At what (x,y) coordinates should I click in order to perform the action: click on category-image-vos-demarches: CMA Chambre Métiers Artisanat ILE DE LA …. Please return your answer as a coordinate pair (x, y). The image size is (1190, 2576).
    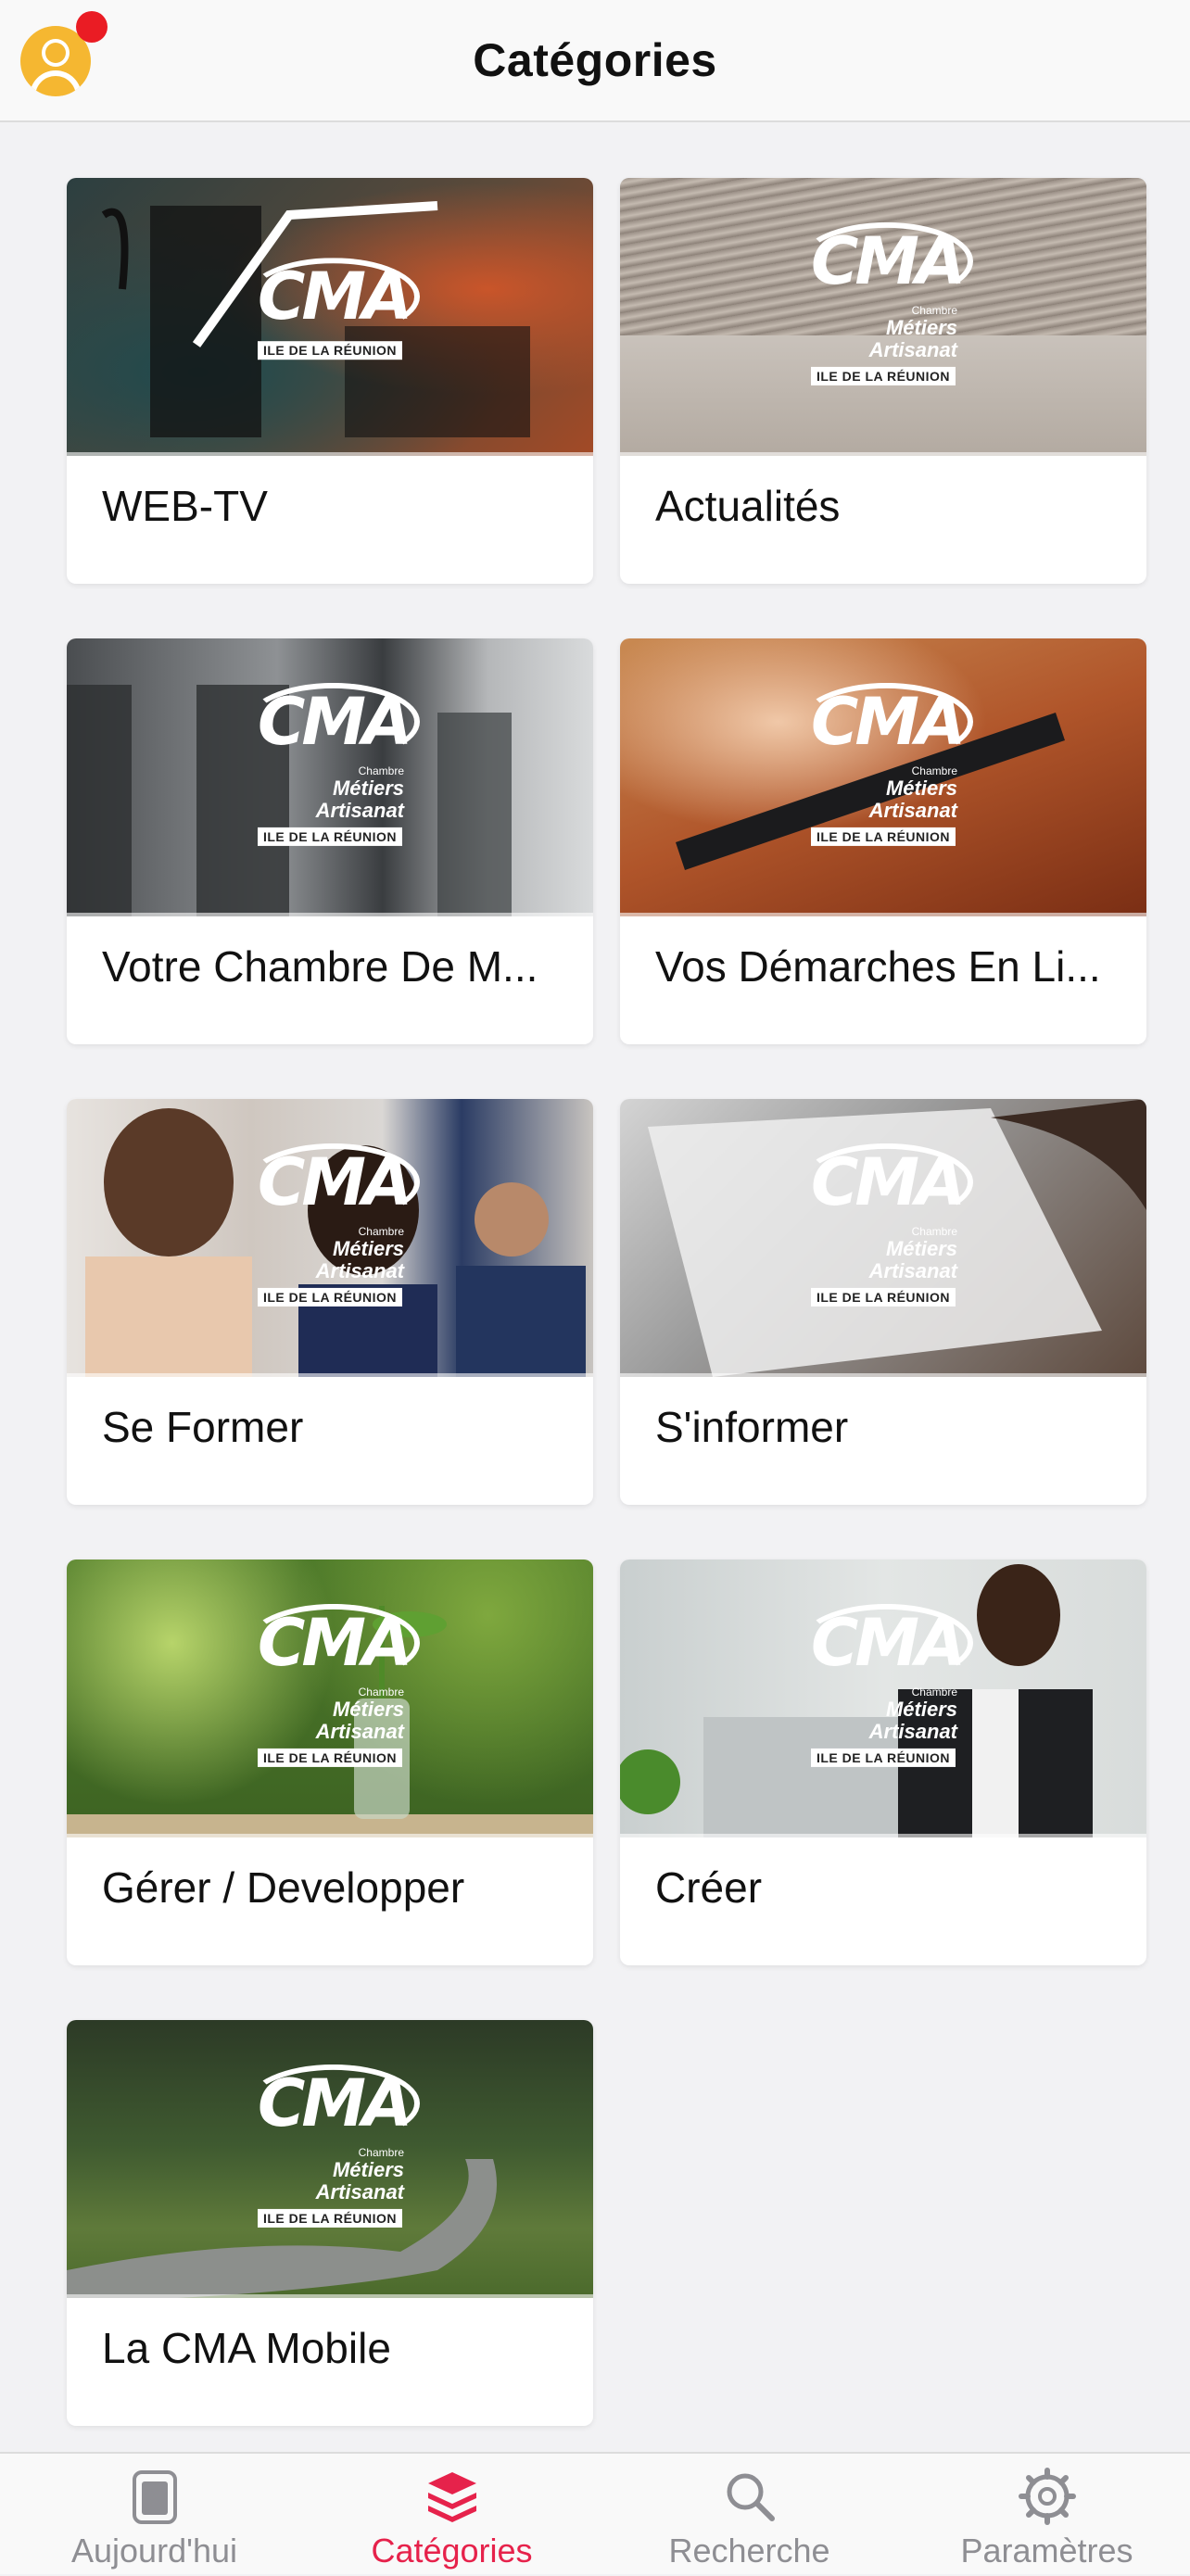
    Looking at the image, I should click on (883, 777).